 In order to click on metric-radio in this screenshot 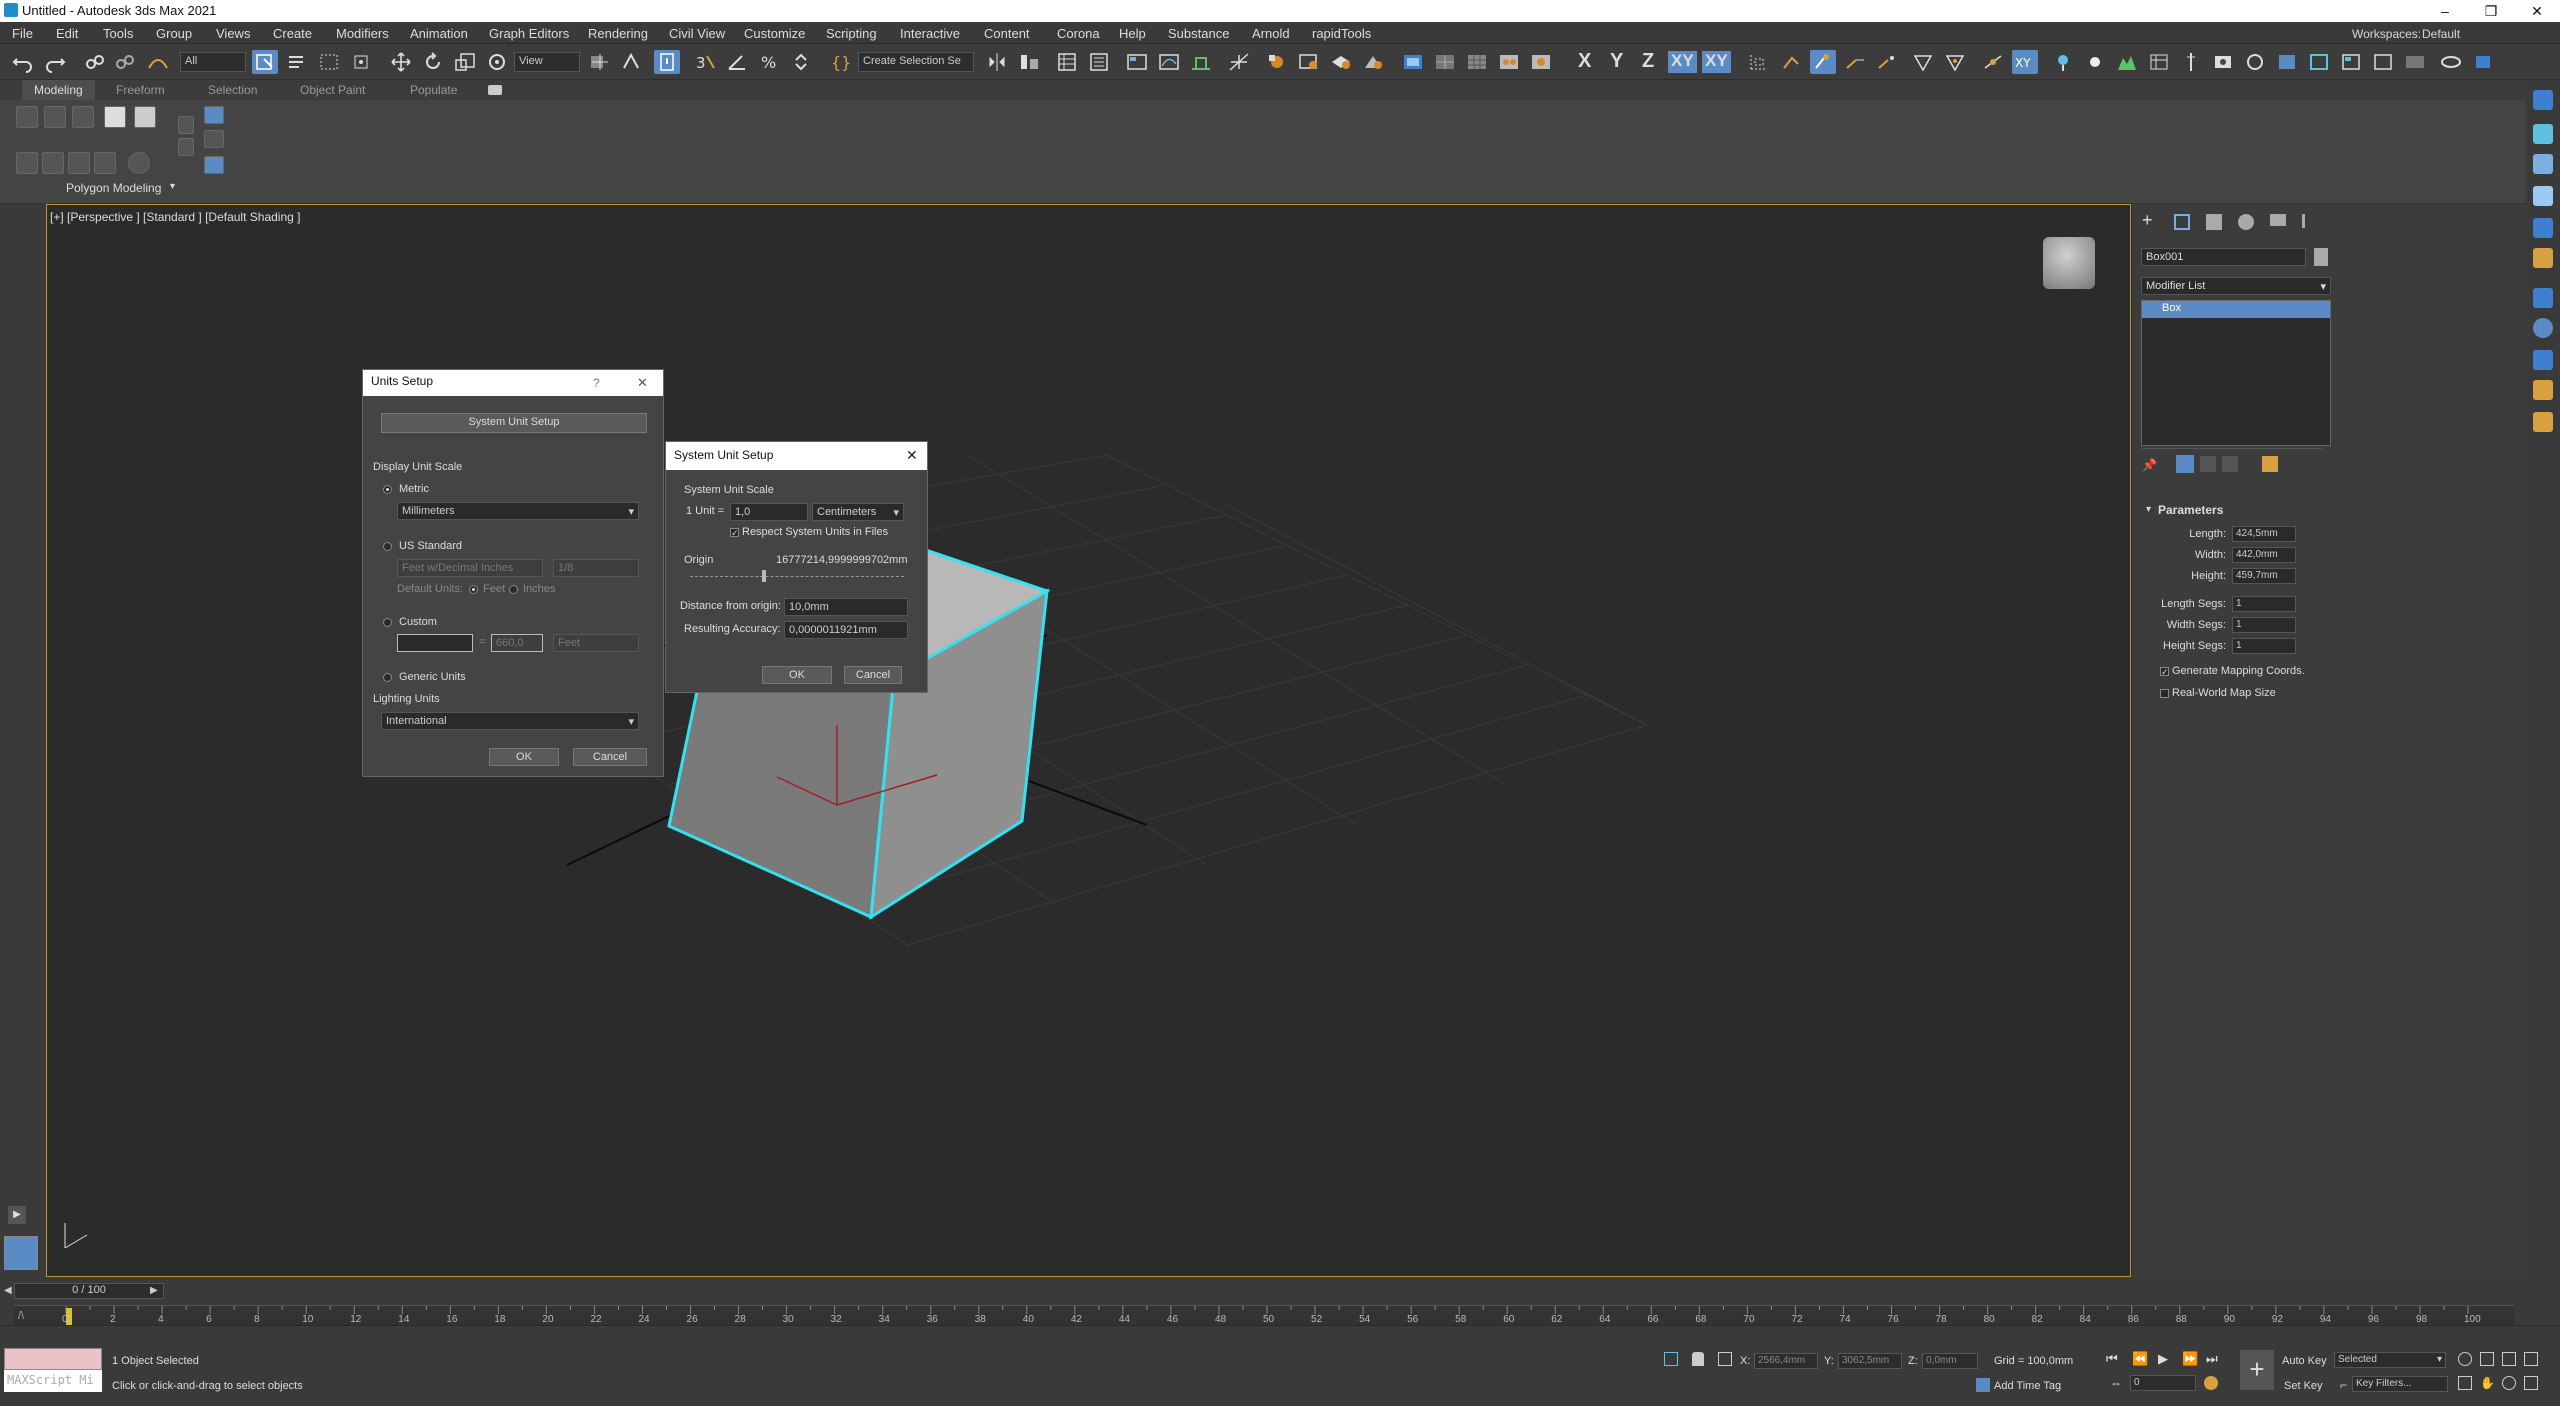, I will do `click(387, 489)`.